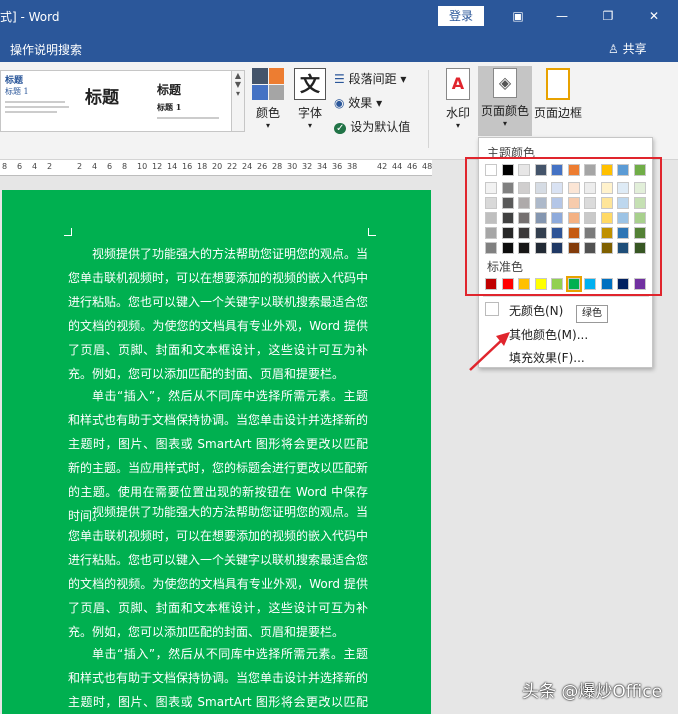  What do you see at coordinates (592, 692) in the screenshot?
I see `watermark-text: 头条 @爆炒Office` at bounding box center [592, 692].